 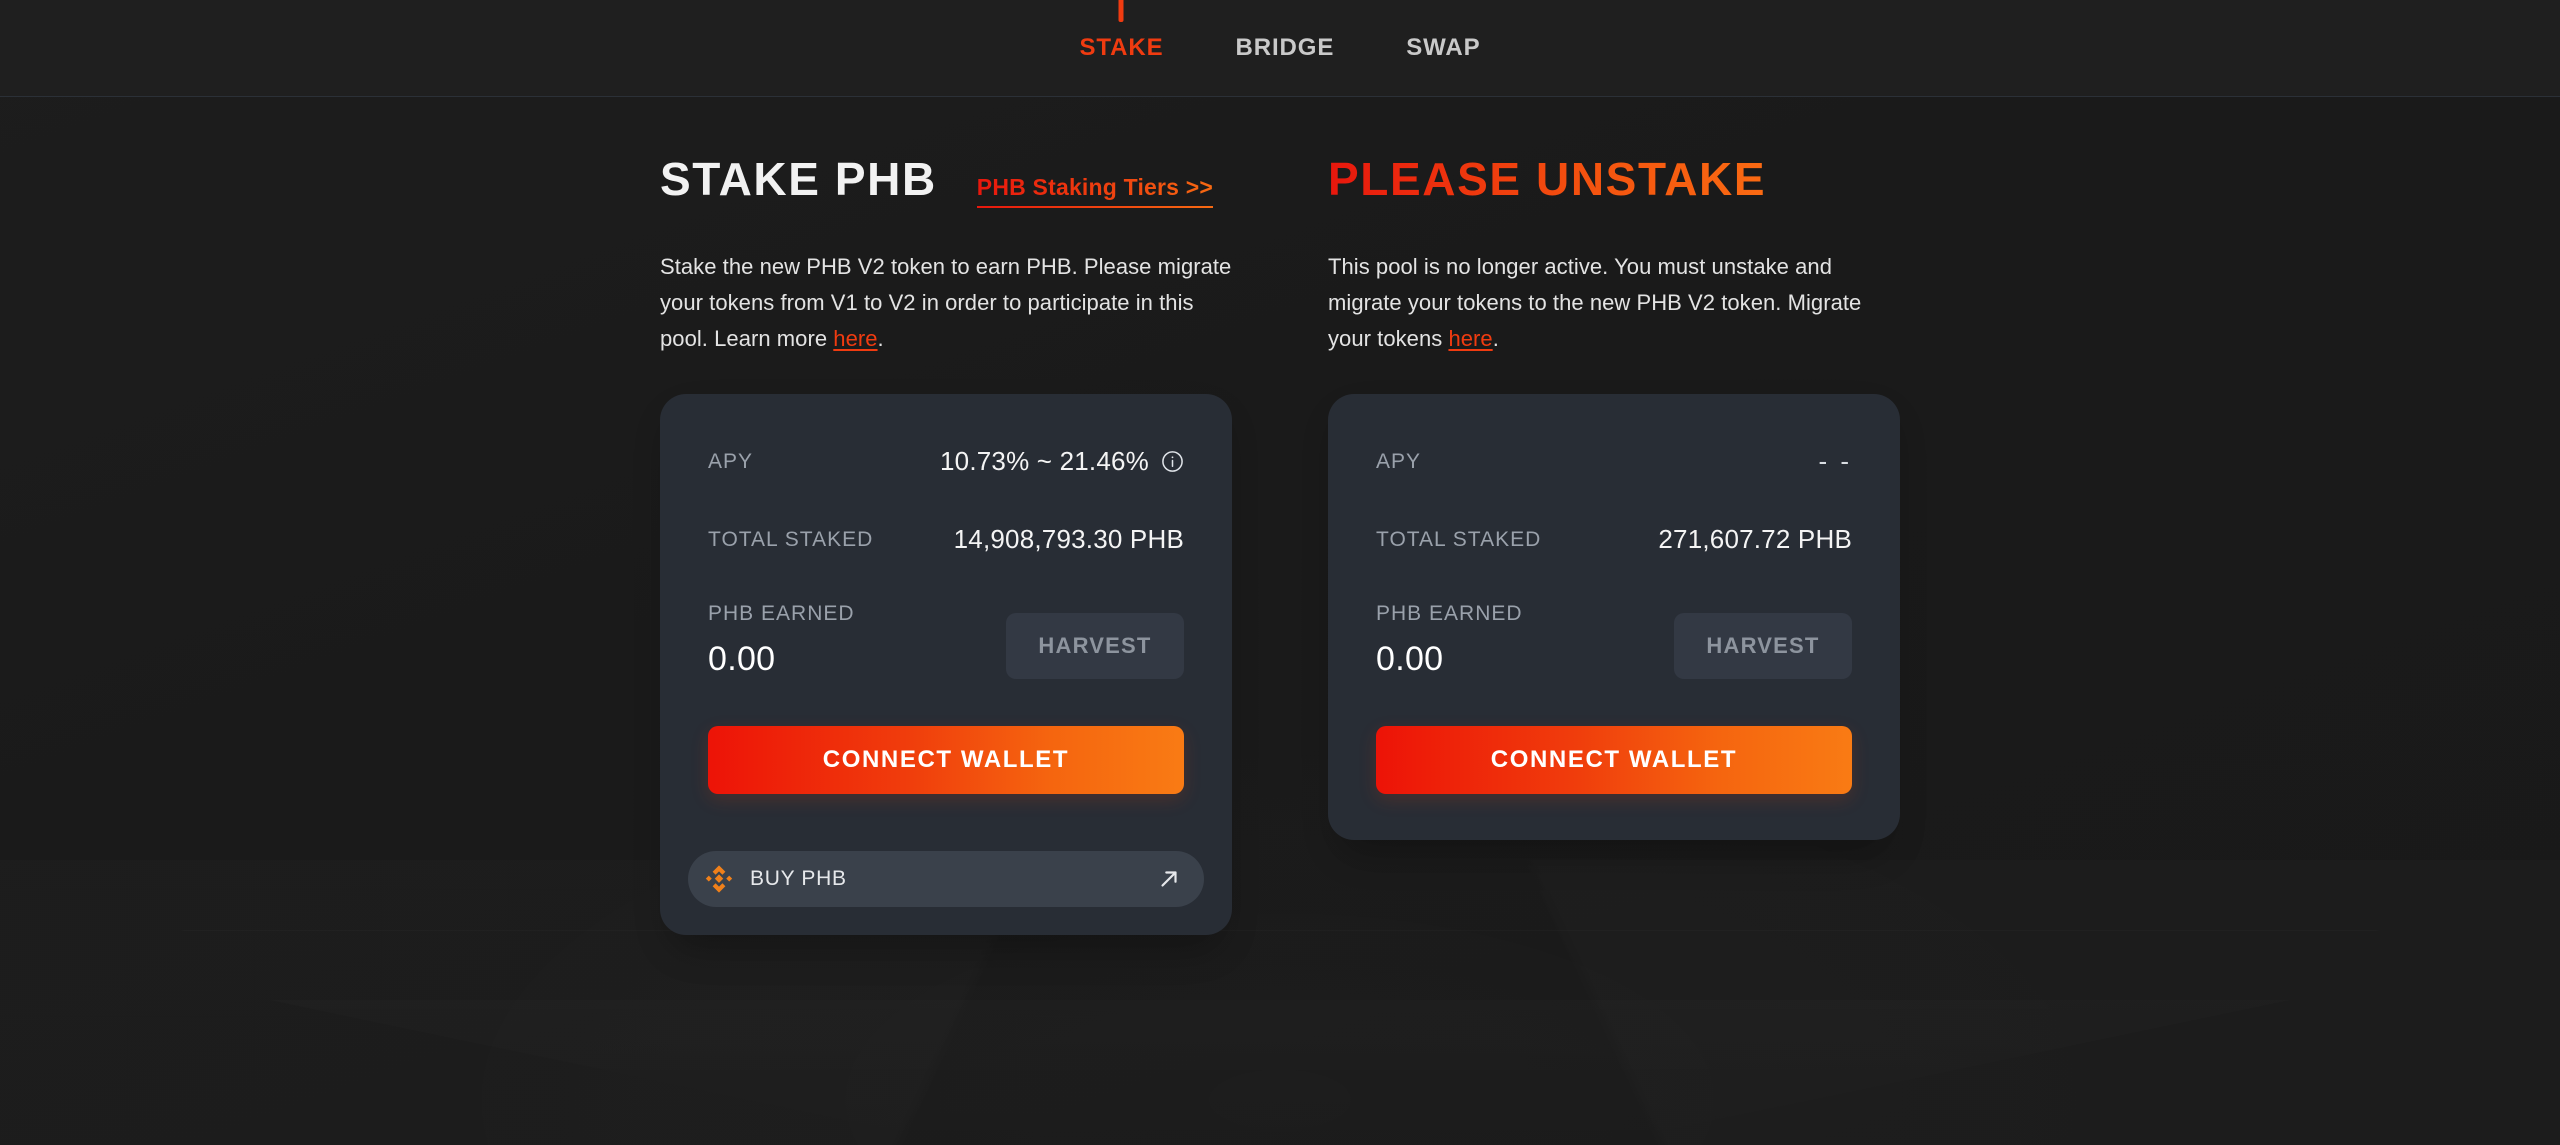 I want to click on nav-item-swap: SWAP, so click(x=1443, y=48).